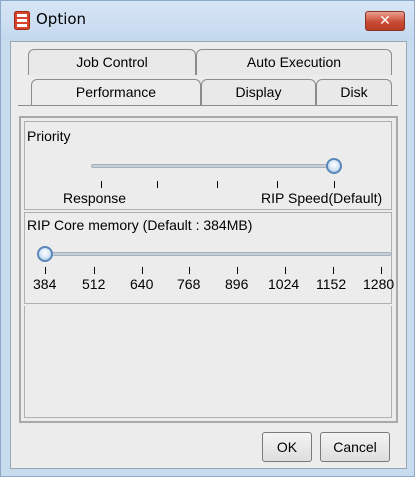 The image size is (415, 477). What do you see at coordinates (237, 284) in the screenshot?
I see `memory-tick-label: 896` at bounding box center [237, 284].